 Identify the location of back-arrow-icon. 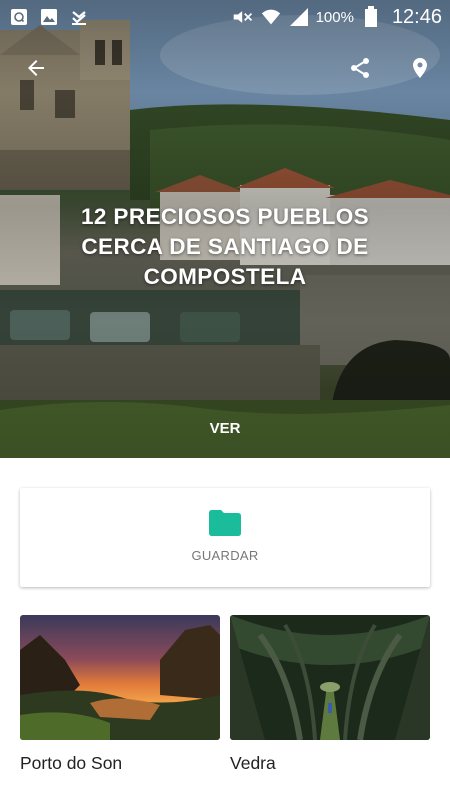
(36, 68).